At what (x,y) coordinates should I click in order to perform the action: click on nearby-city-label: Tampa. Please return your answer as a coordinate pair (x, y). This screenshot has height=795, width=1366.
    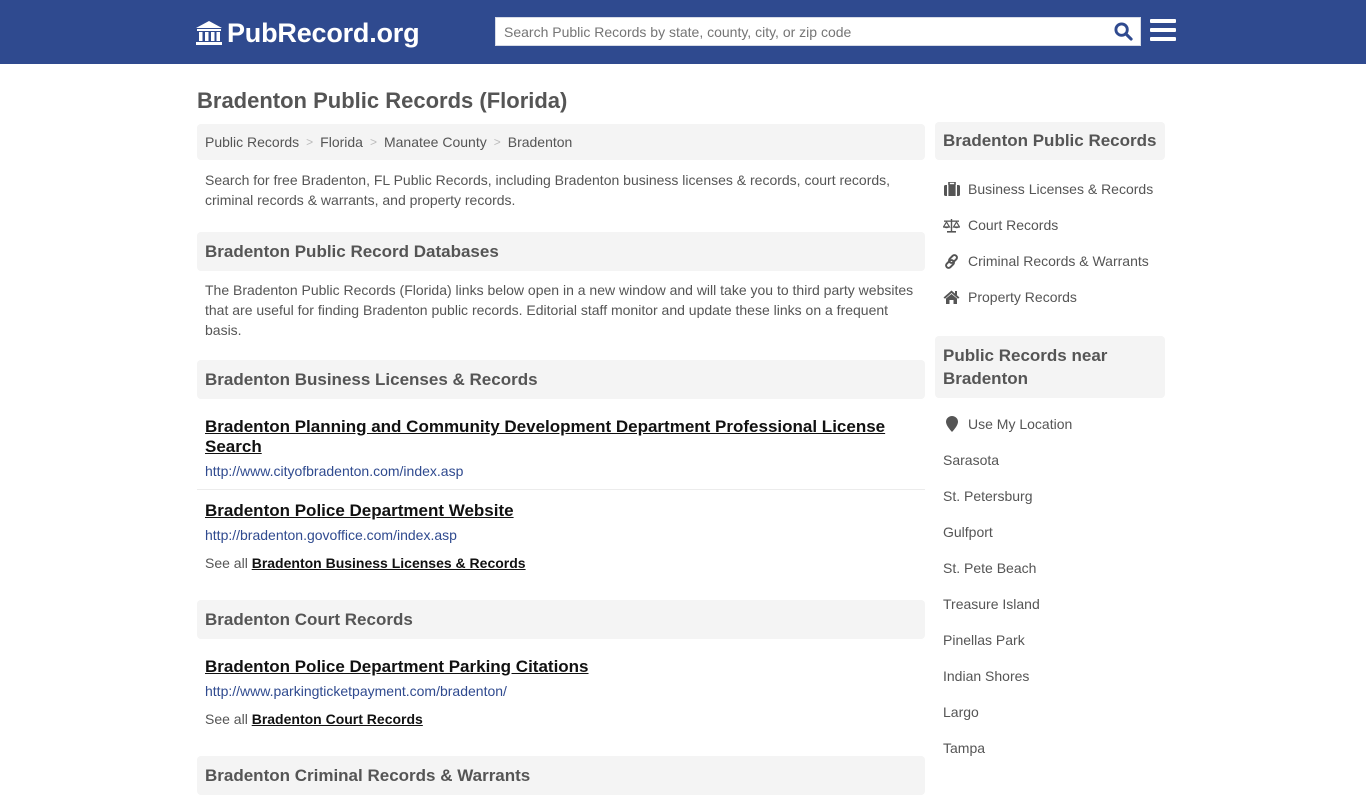
    Looking at the image, I should click on (964, 748).